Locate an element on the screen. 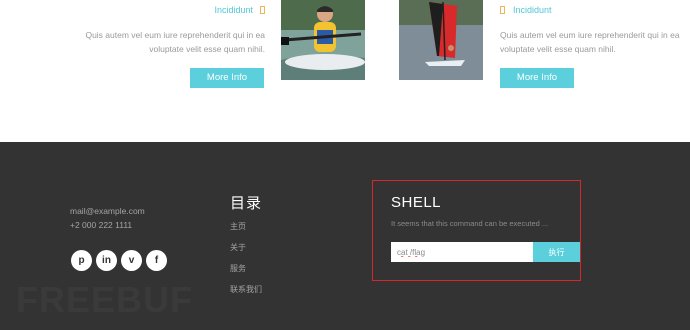  menu-item-about: 关于 is located at coordinates (246, 251).